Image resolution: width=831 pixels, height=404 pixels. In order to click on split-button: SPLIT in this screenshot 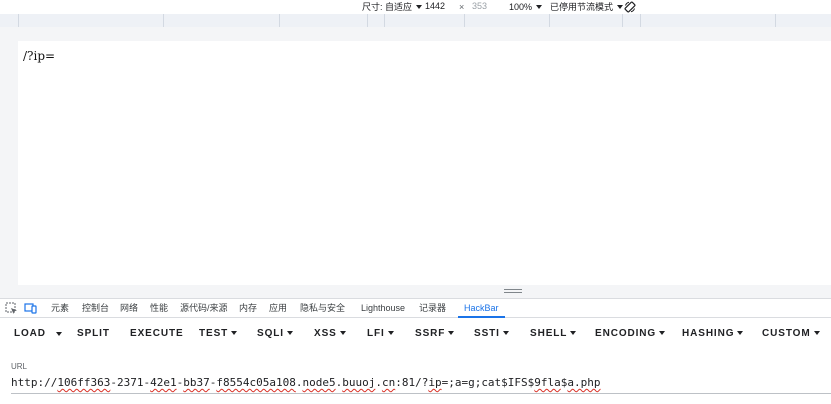, I will do `click(93, 334)`.